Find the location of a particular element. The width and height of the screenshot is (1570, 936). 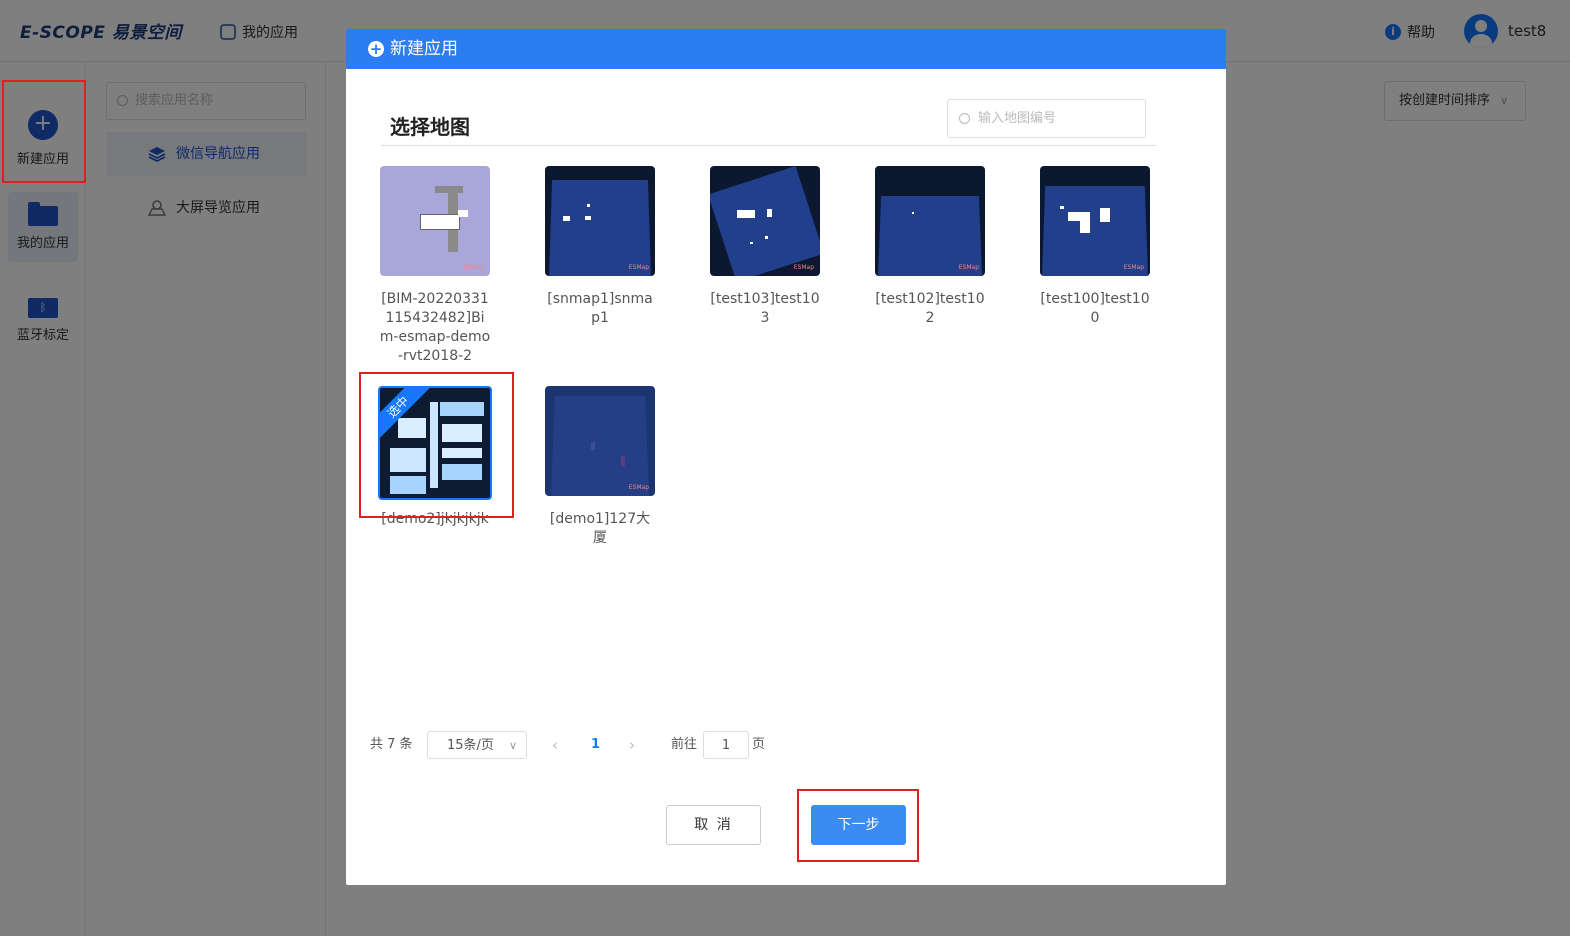

map-card-test102: ESMap [test102]test102 is located at coordinates (930, 247).